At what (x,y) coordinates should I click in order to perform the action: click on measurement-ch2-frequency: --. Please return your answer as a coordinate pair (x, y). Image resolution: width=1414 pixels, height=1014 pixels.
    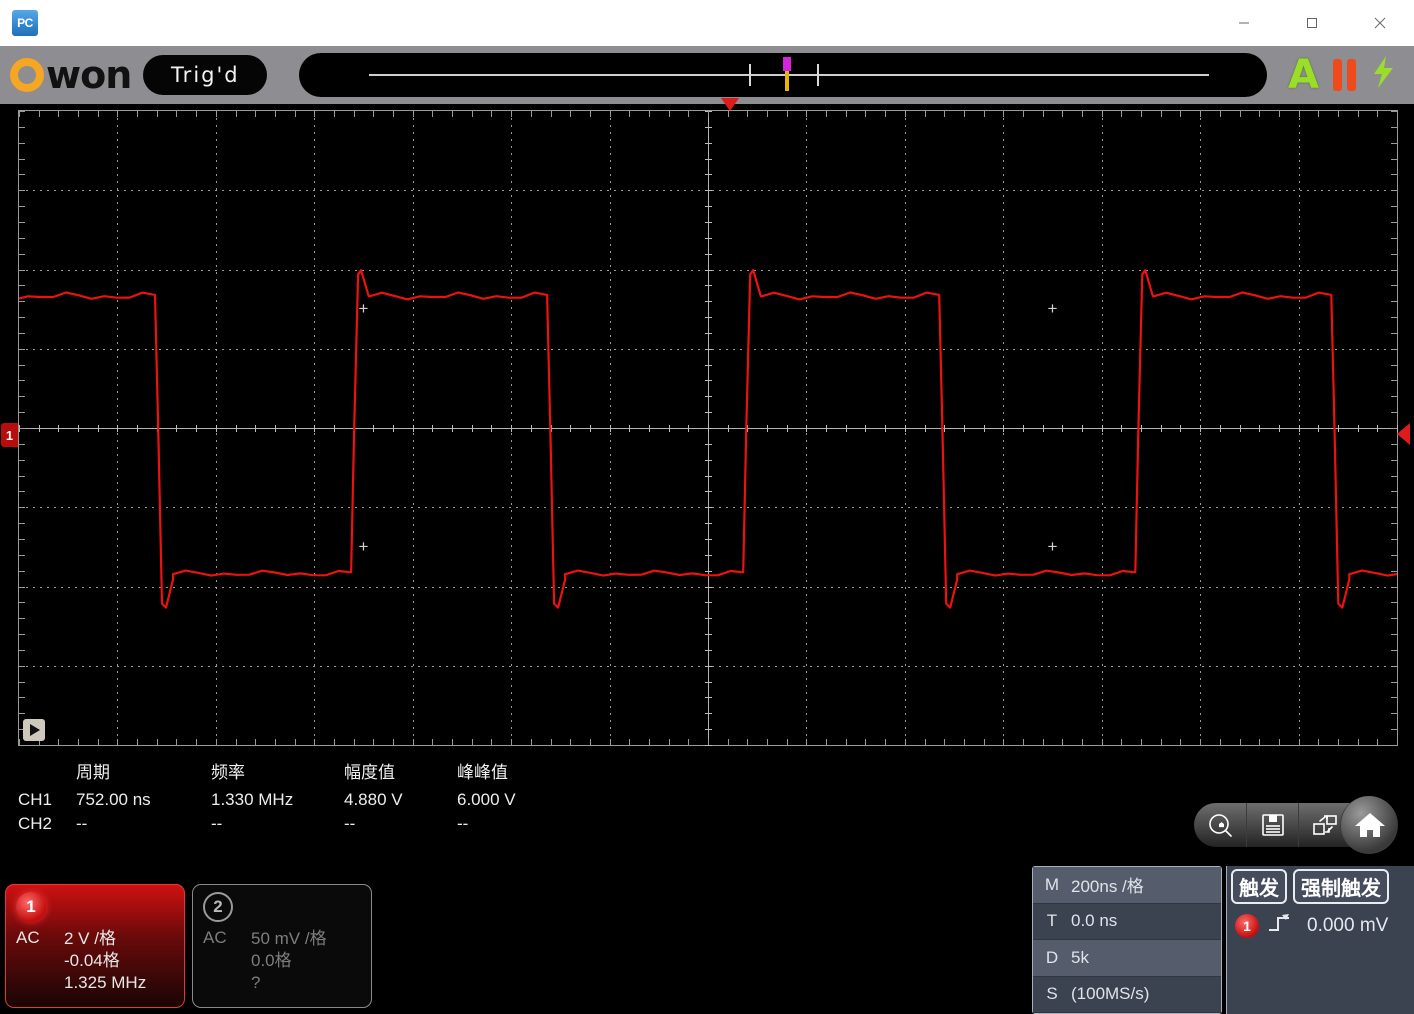
    Looking at the image, I should click on (217, 823).